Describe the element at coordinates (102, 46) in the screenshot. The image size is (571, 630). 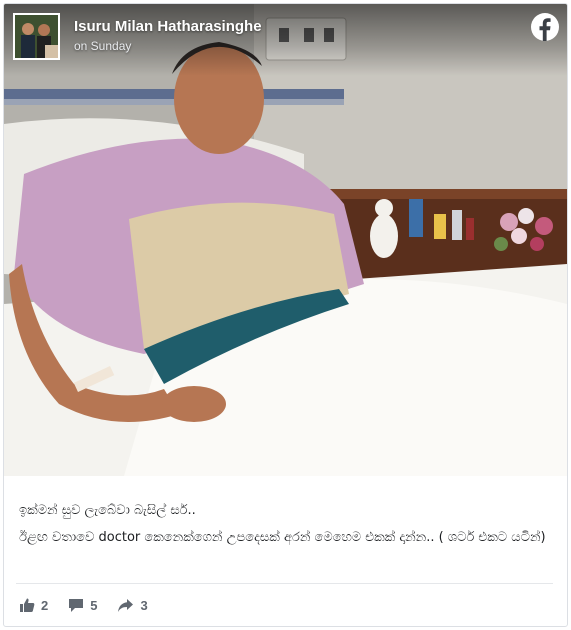
I see `post-timestamp: on Sunday` at that location.